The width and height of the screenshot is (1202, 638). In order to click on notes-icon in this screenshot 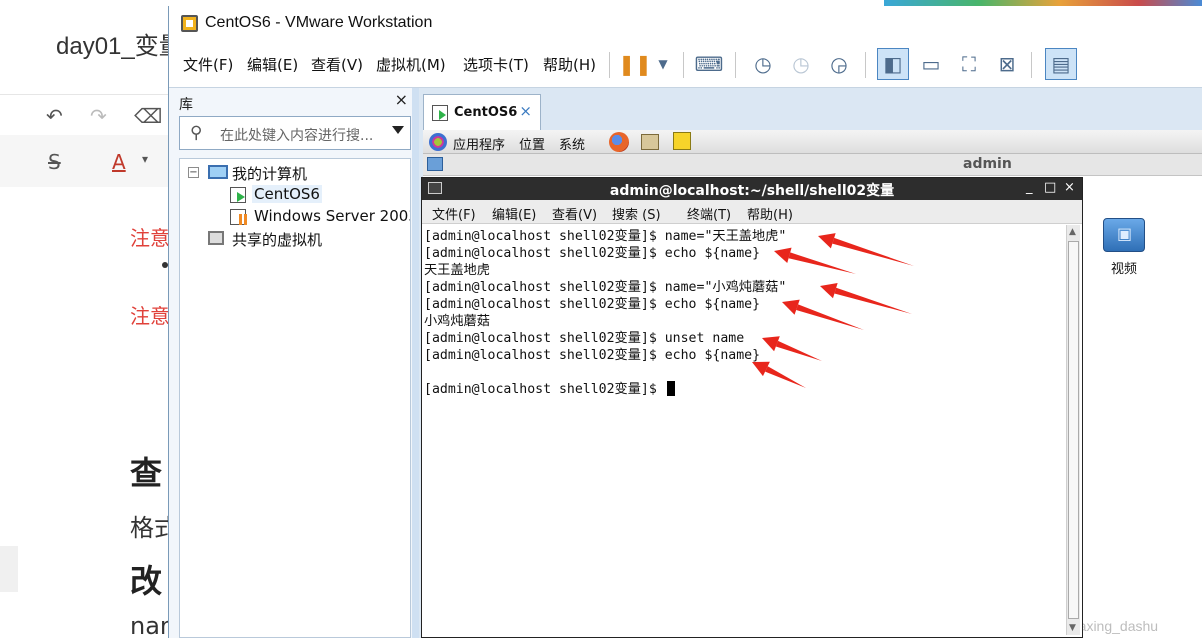, I will do `click(682, 141)`.